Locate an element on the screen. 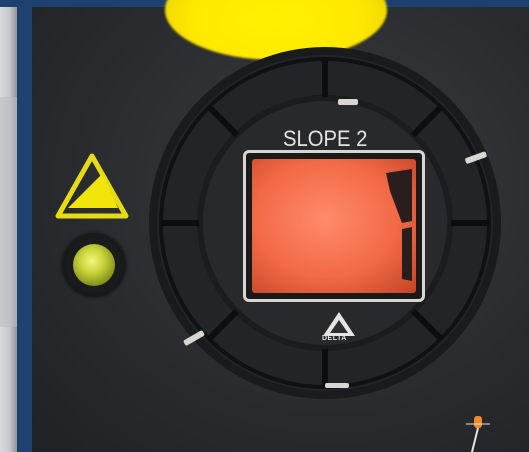 Image resolution: width=529 pixels, height=452 pixels. wall-shadow is located at coordinates (8, 212).